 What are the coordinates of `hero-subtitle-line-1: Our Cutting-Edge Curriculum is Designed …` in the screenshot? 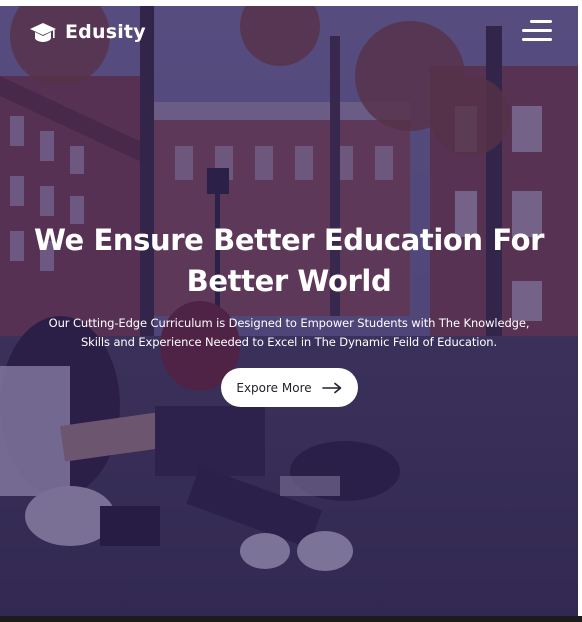 It's located at (289, 323).